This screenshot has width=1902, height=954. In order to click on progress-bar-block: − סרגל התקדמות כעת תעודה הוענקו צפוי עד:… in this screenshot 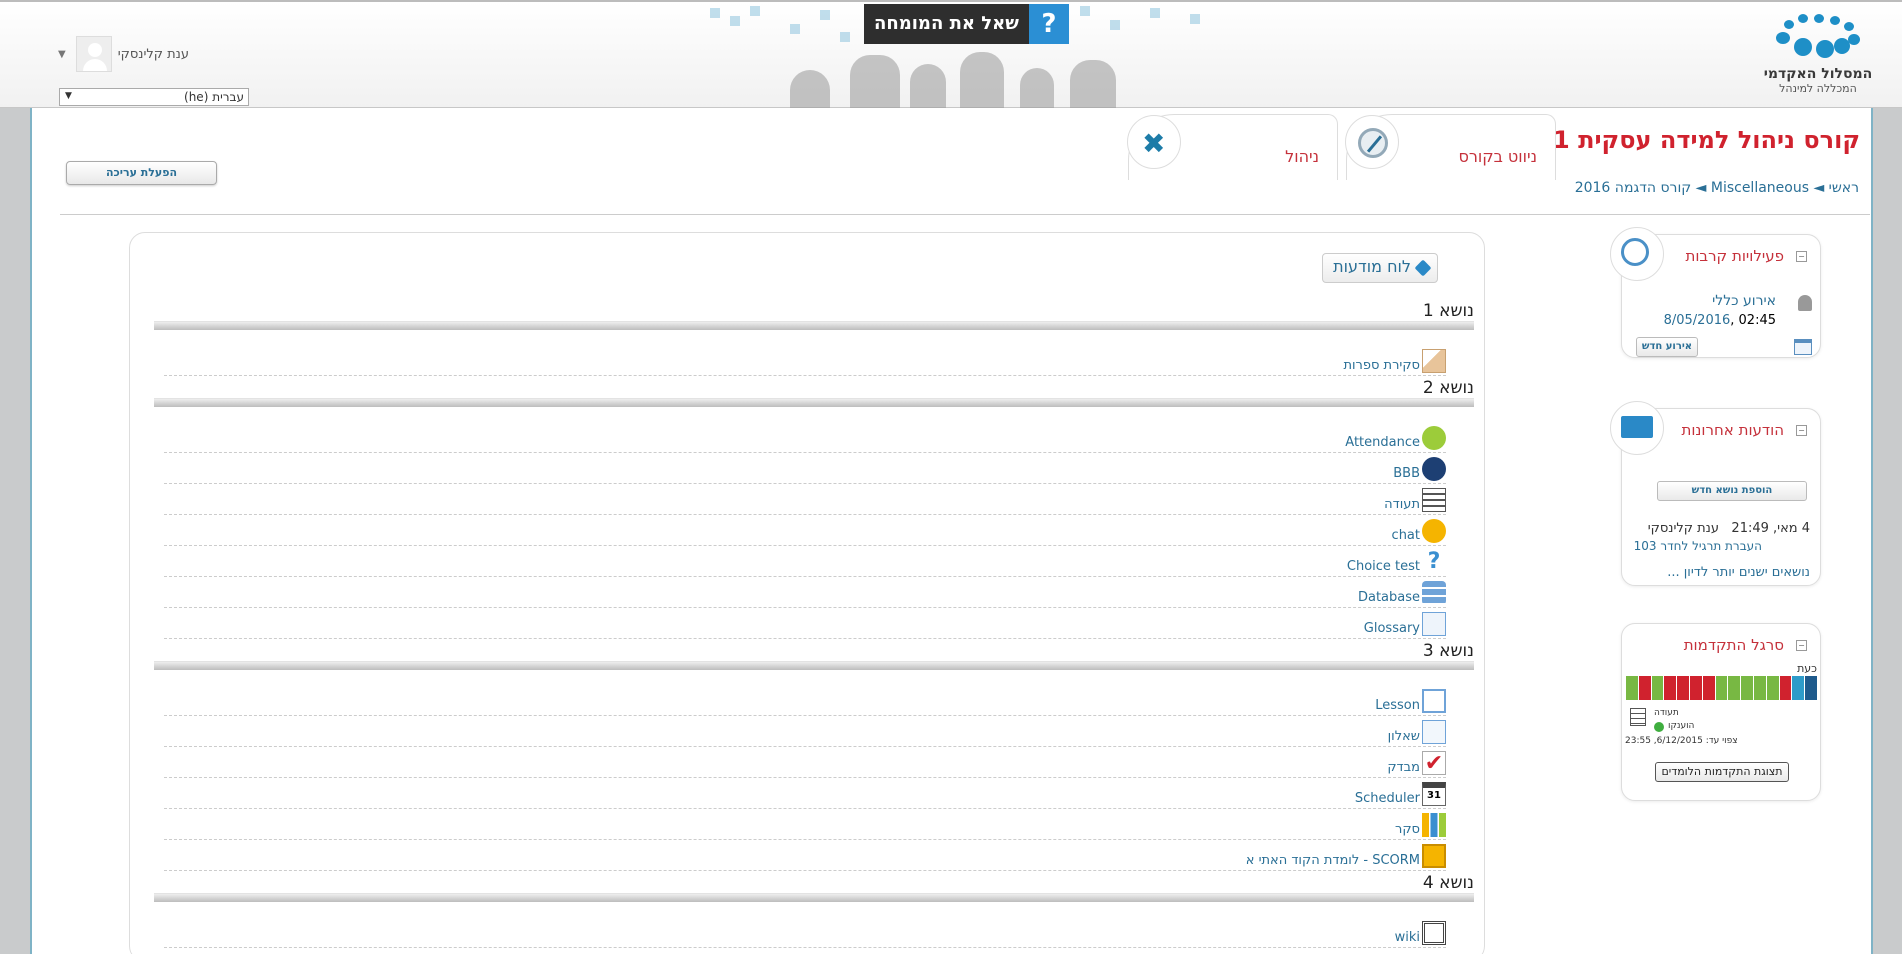, I will do `click(1721, 712)`.